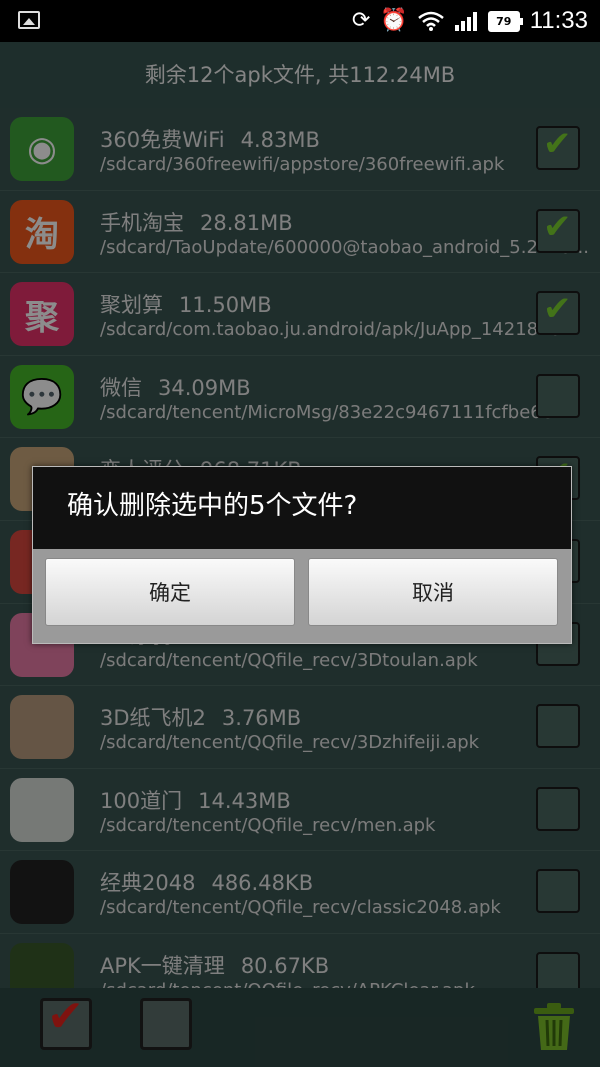  Describe the element at coordinates (29, 20) in the screenshot. I see `gallery-notification-icon` at that location.